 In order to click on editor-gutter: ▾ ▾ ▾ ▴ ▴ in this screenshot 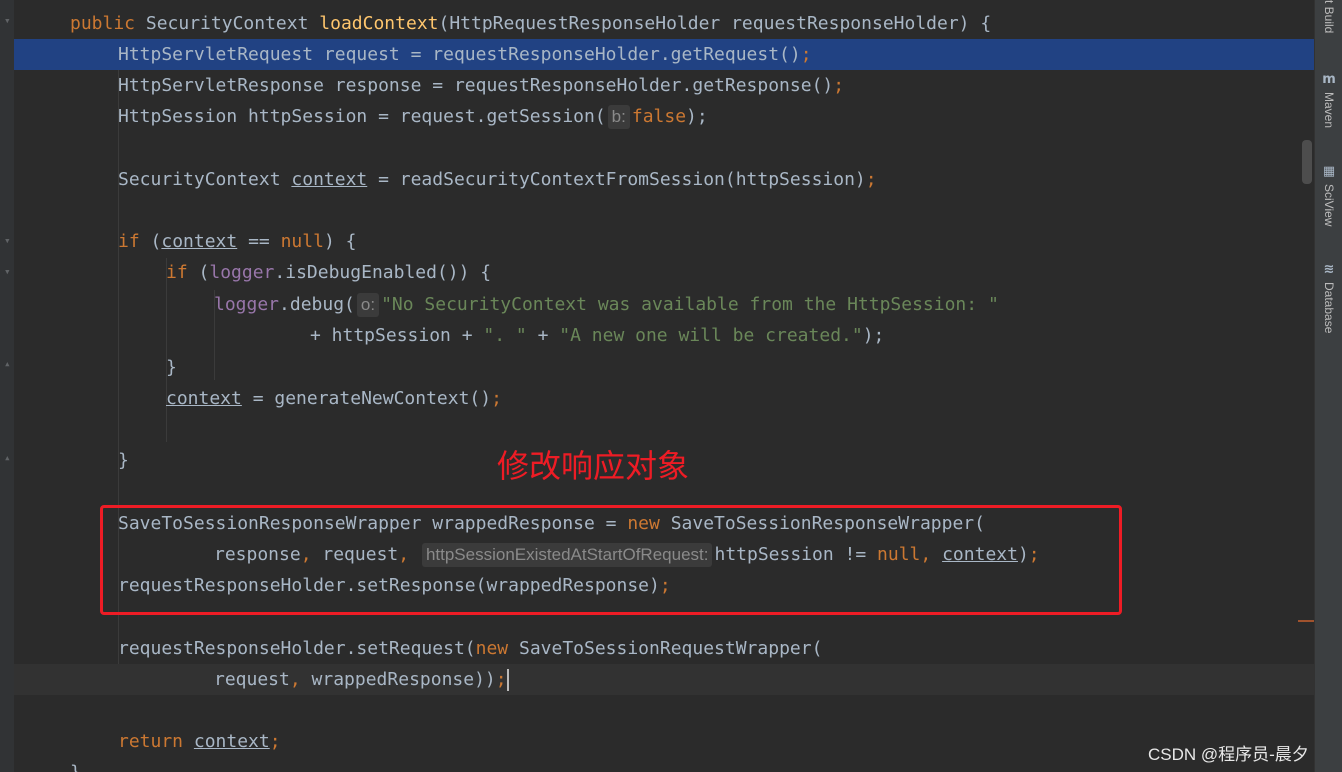, I will do `click(7, 386)`.